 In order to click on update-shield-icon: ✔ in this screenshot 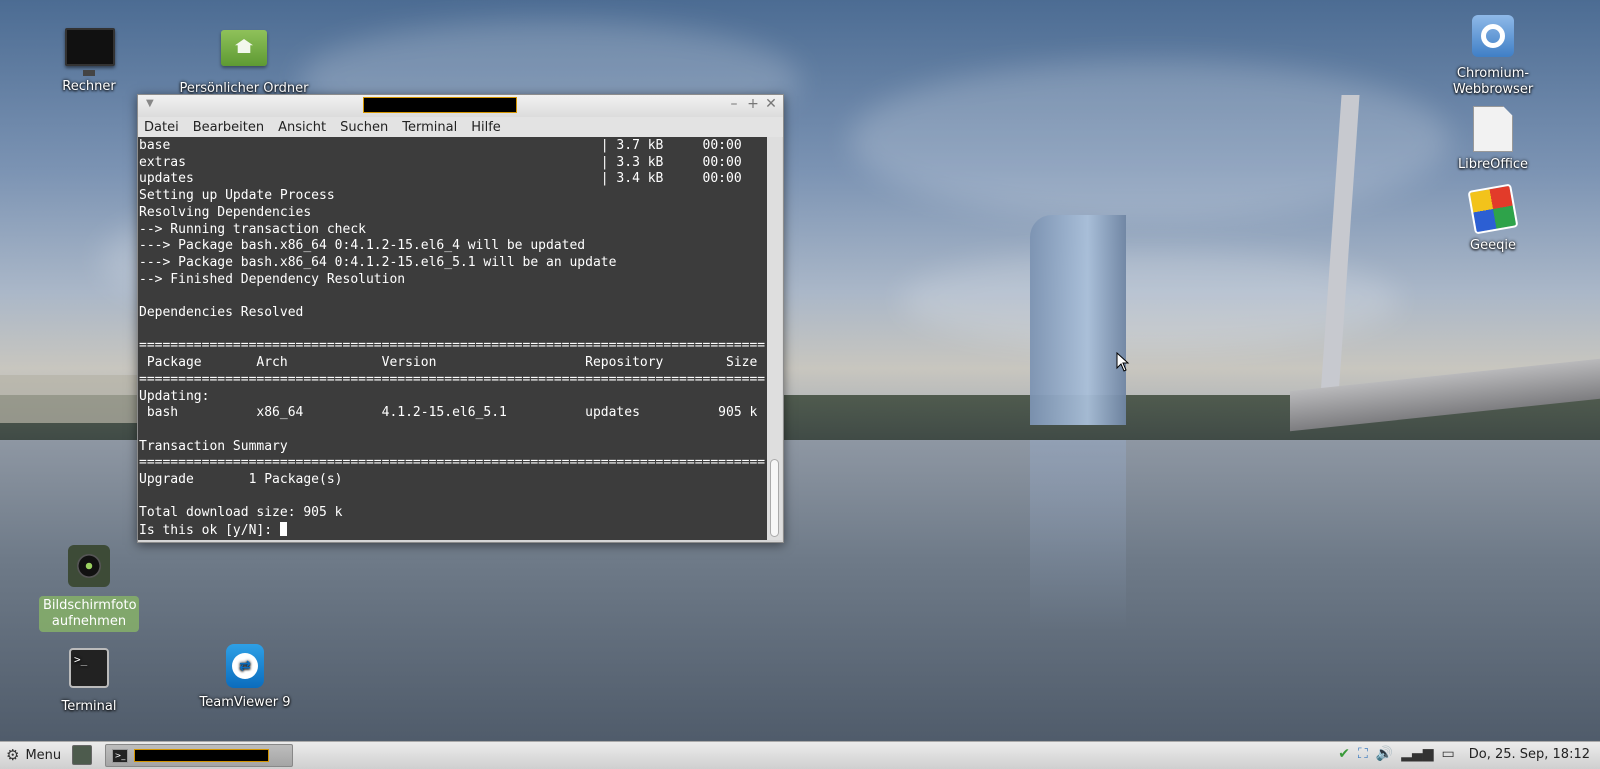, I will do `click(1344, 754)`.